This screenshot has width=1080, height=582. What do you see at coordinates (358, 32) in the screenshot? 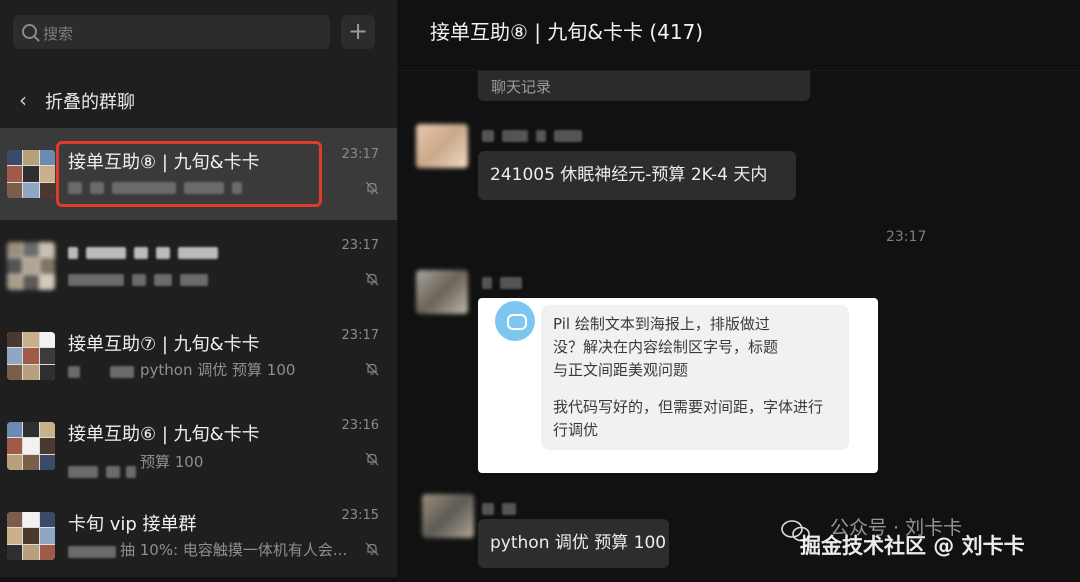
I see `add-button: +` at bounding box center [358, 32].